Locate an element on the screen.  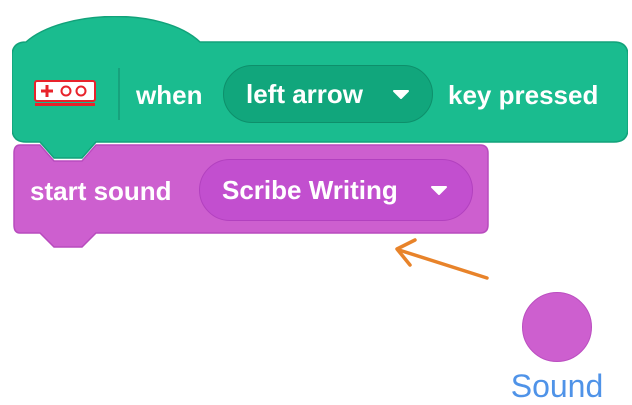
key-dropdown: left arrow is located at coordinates (328, 94).